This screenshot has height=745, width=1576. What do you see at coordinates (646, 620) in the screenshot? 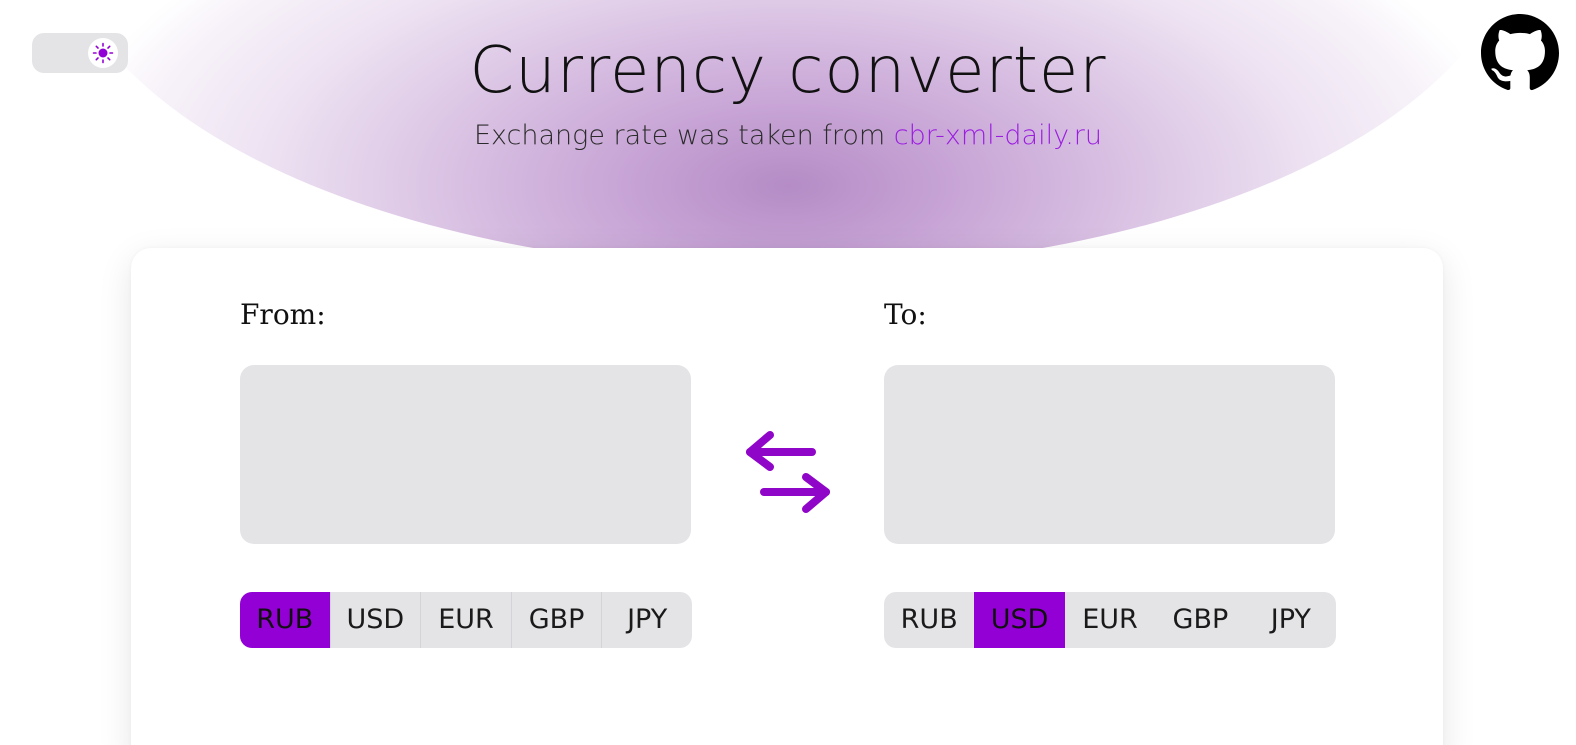
I see `from-tab-jpy: JPY` at bounding box center [646, 620].